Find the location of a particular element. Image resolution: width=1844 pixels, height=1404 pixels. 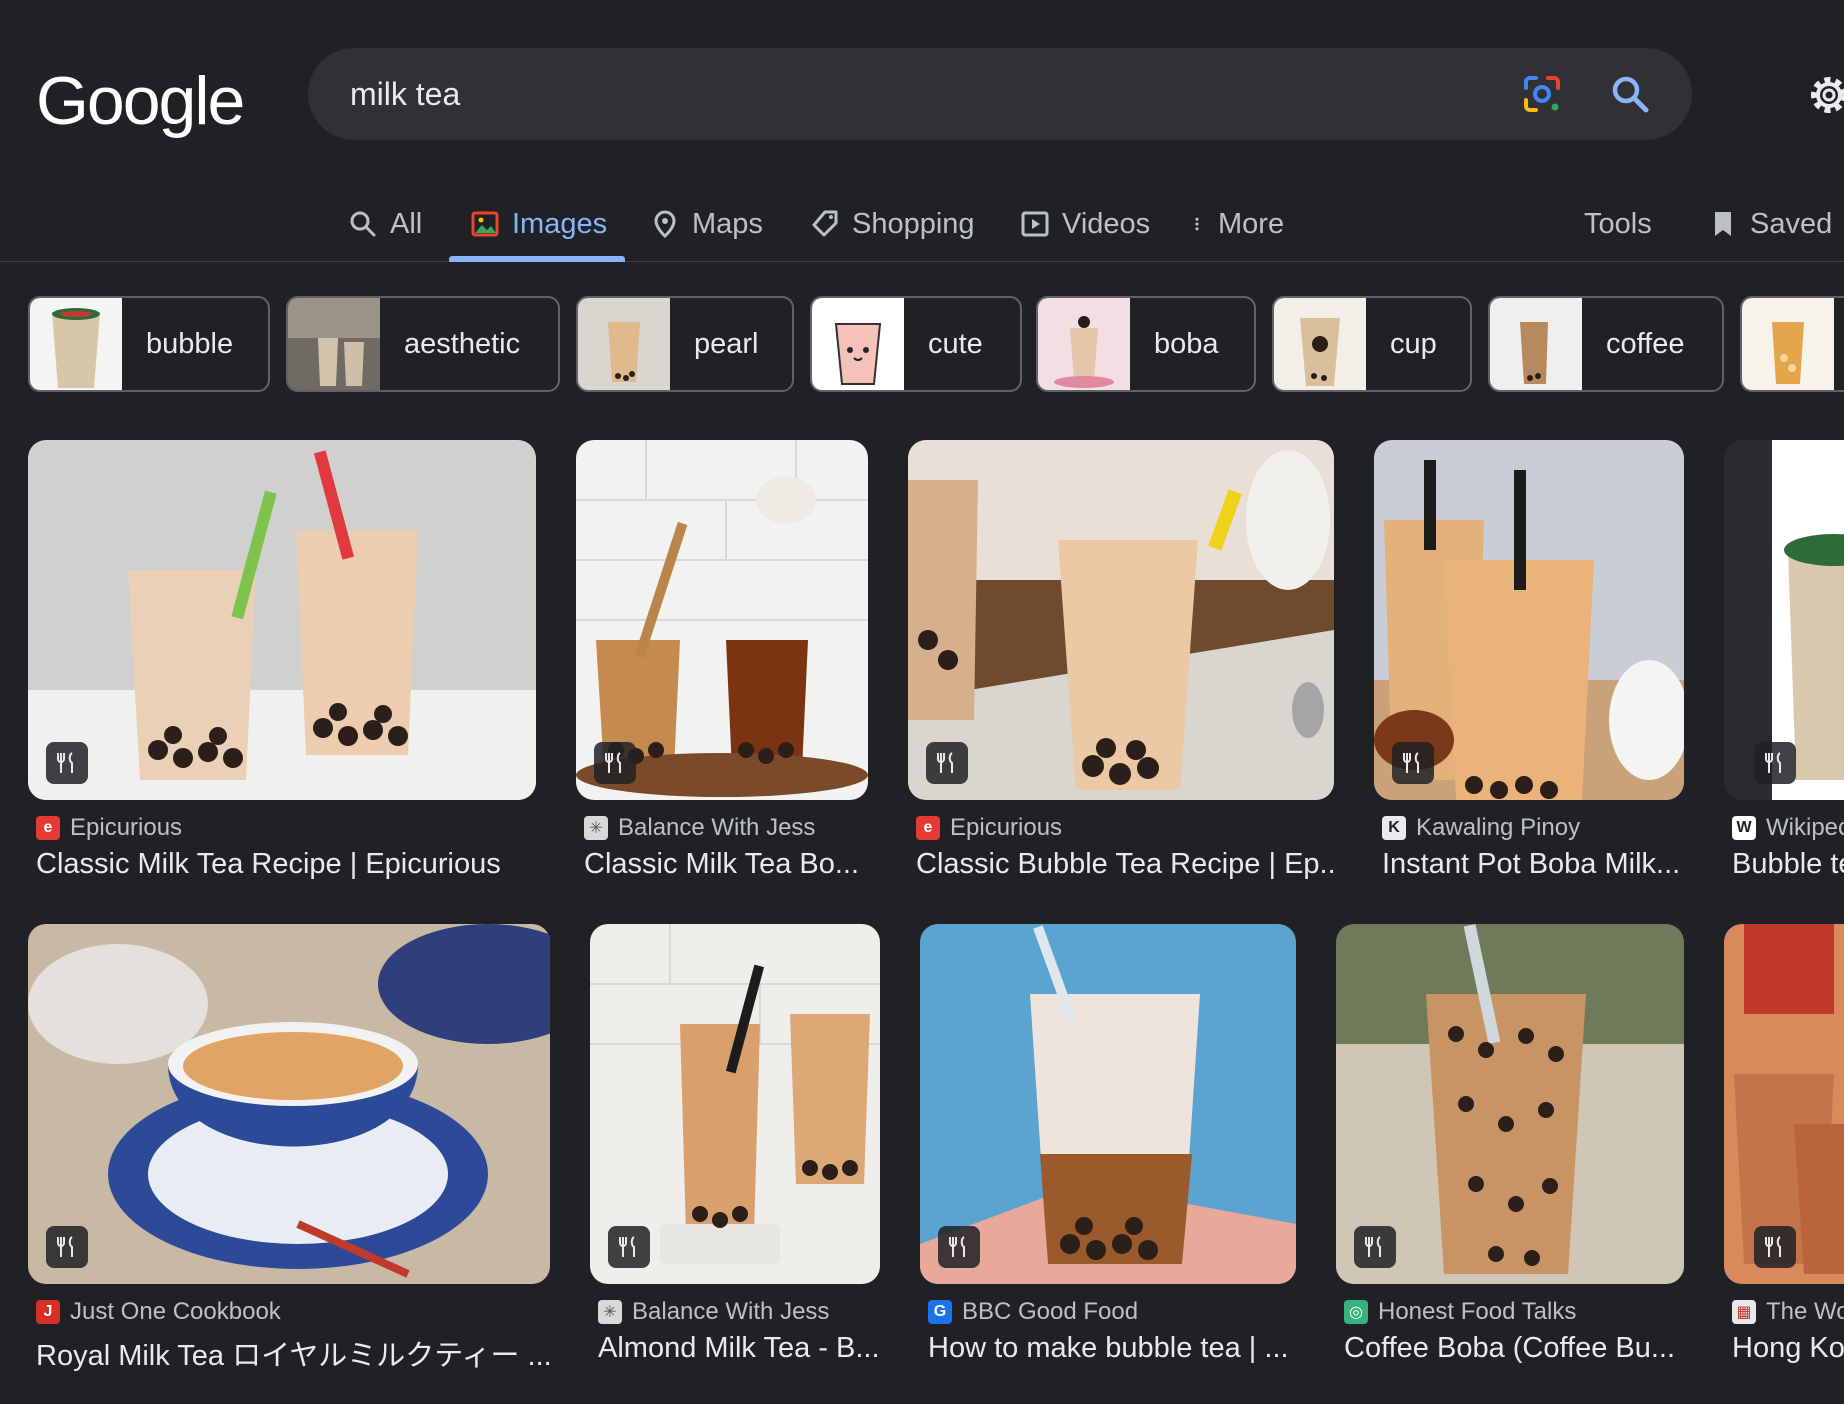

tab-more: More is located at coordinates (1236, 224).